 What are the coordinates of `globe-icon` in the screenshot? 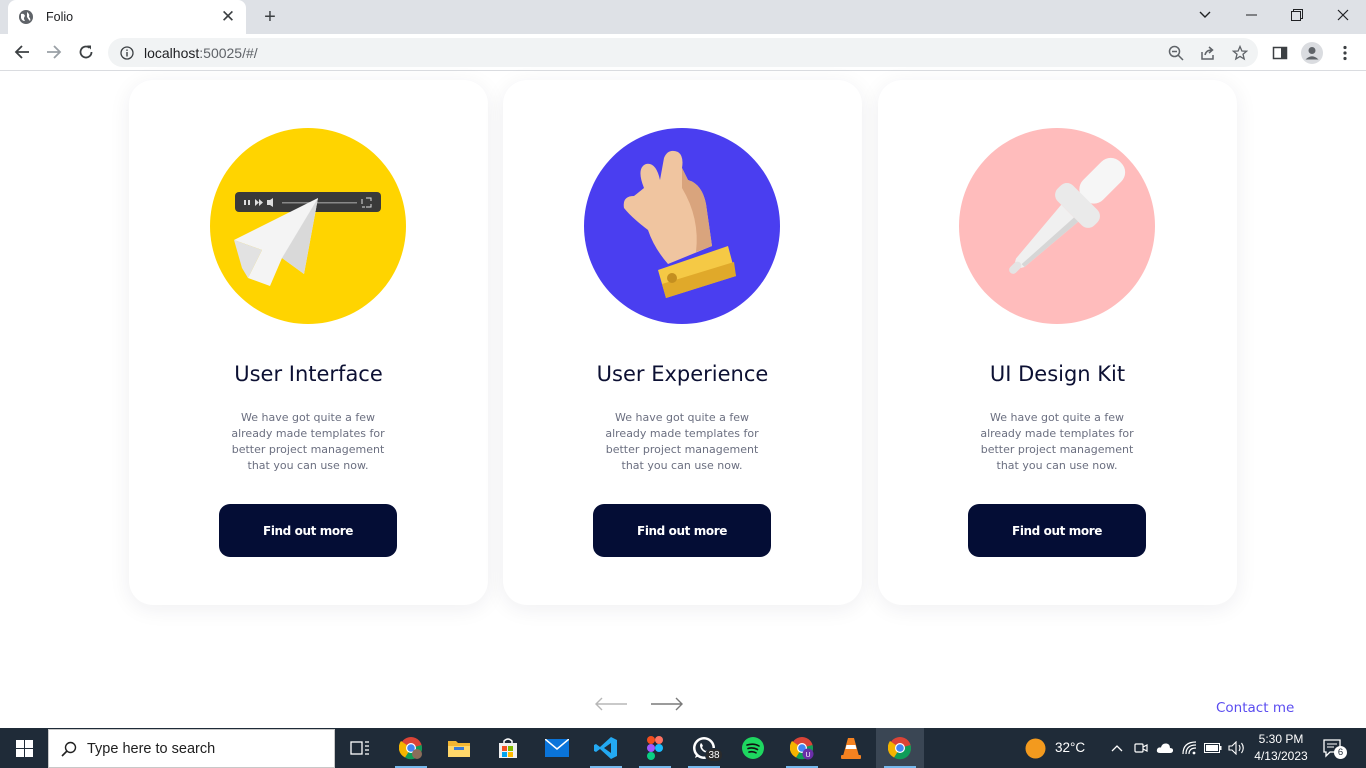 It's located at (26, 17).